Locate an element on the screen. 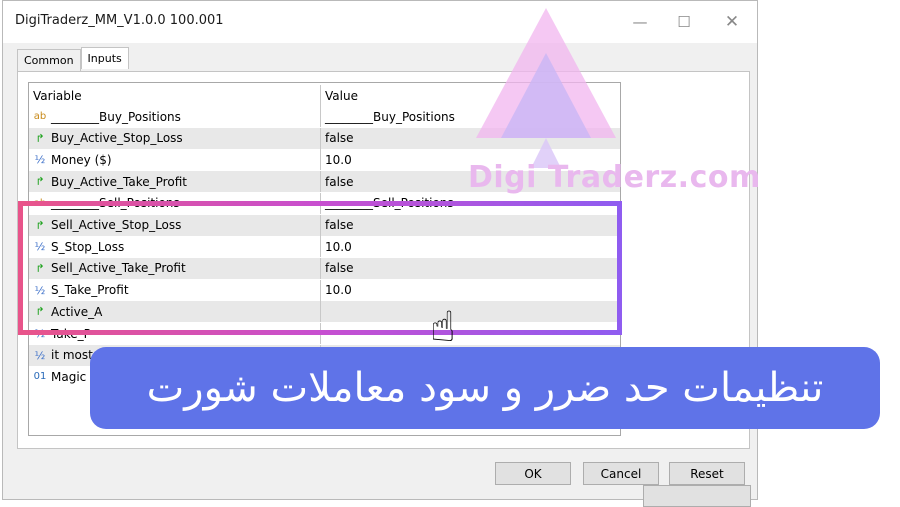 This screenshot has height=507, width=900. variable-cell: ab ________Buy_Positions is located at coordinates (175, 116).